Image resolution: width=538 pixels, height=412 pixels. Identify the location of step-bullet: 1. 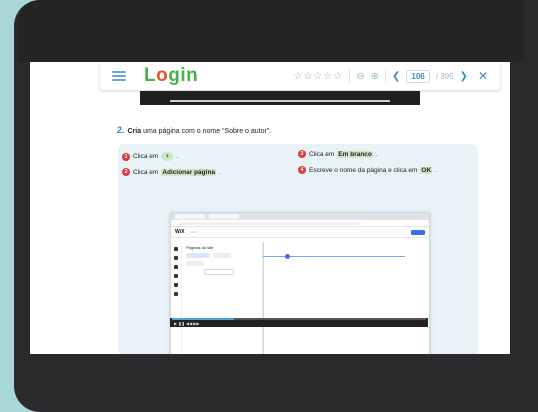
(126, 156).